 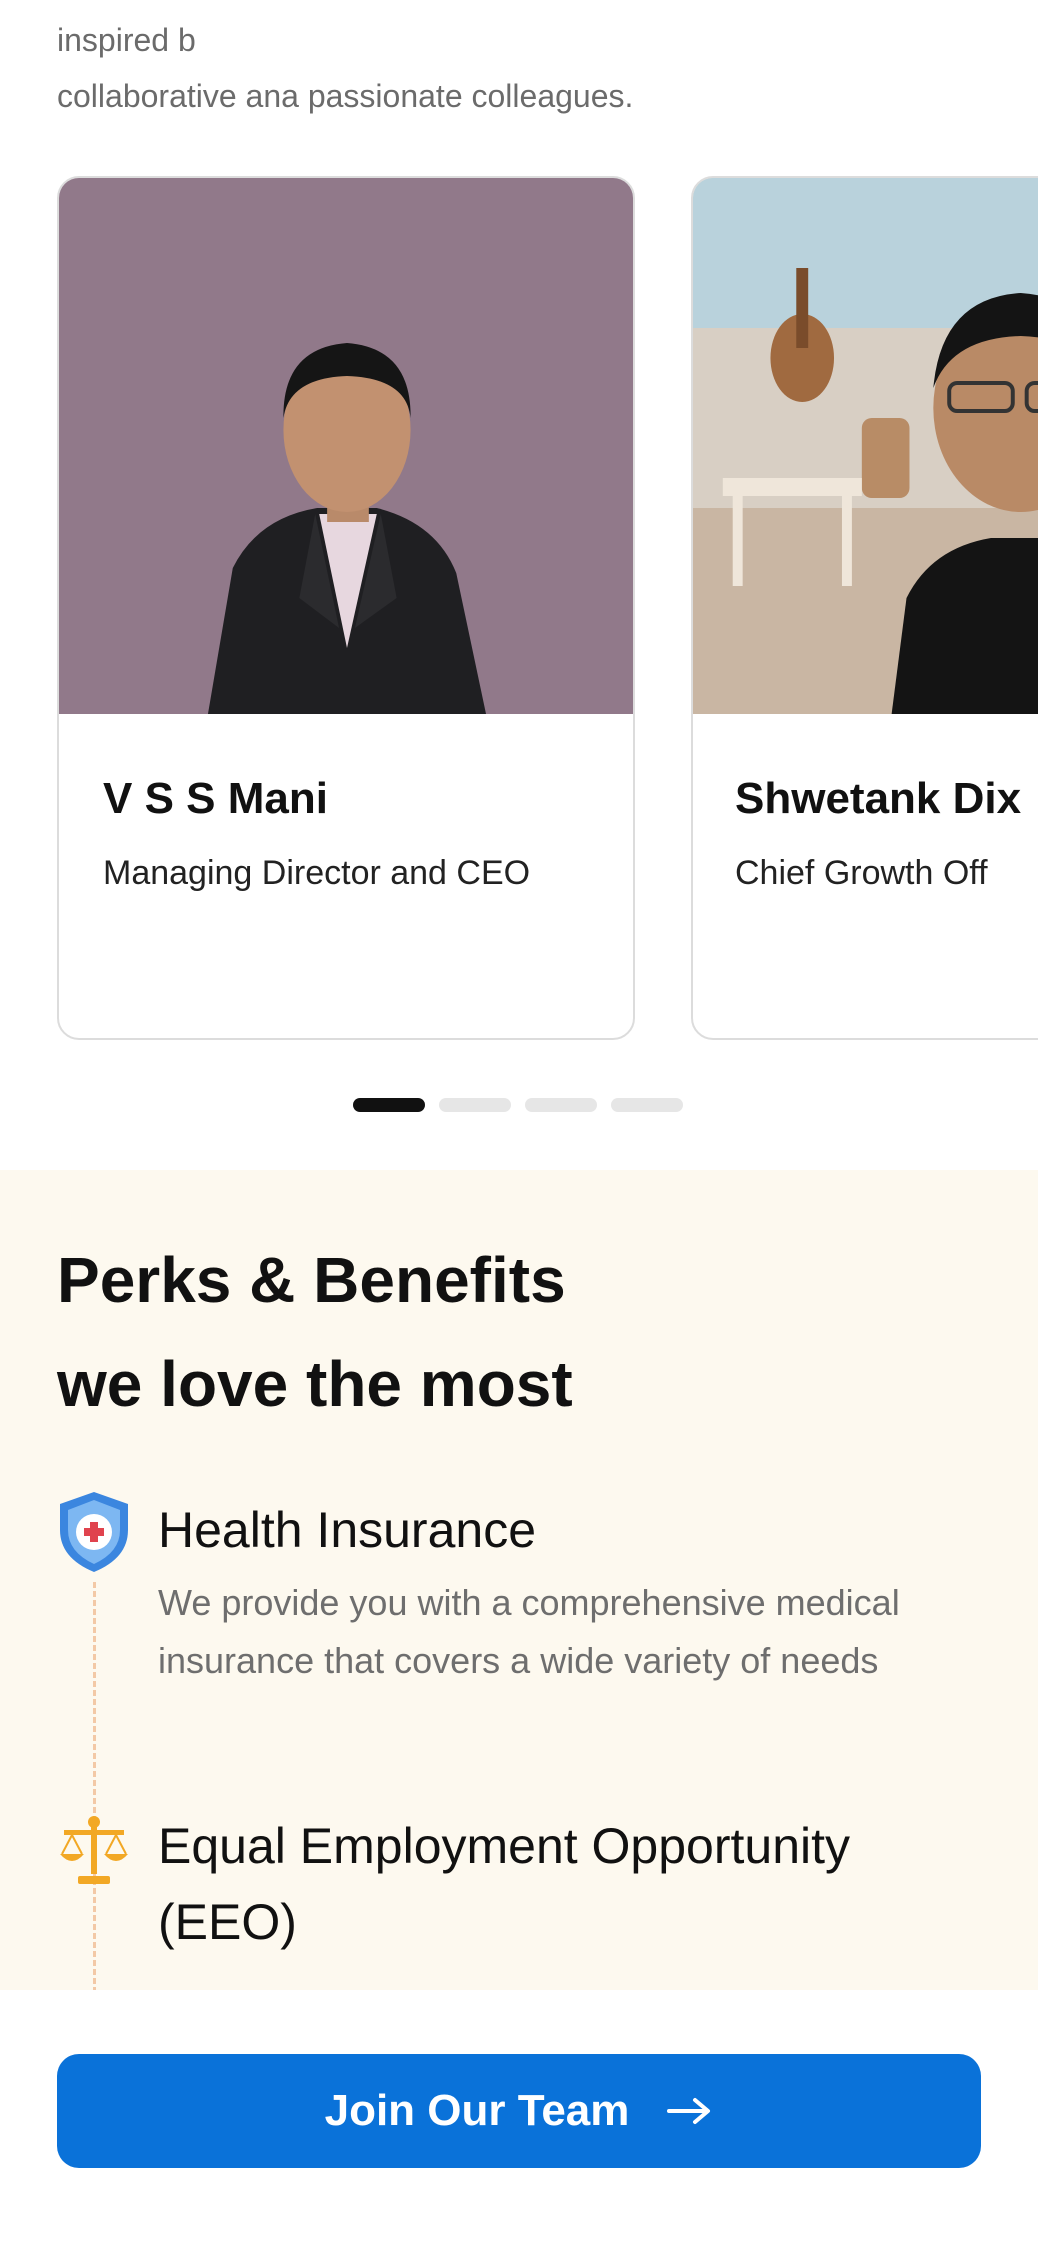 I want to click on perk-title: Health Insurance, so click(x=347, y=1530).